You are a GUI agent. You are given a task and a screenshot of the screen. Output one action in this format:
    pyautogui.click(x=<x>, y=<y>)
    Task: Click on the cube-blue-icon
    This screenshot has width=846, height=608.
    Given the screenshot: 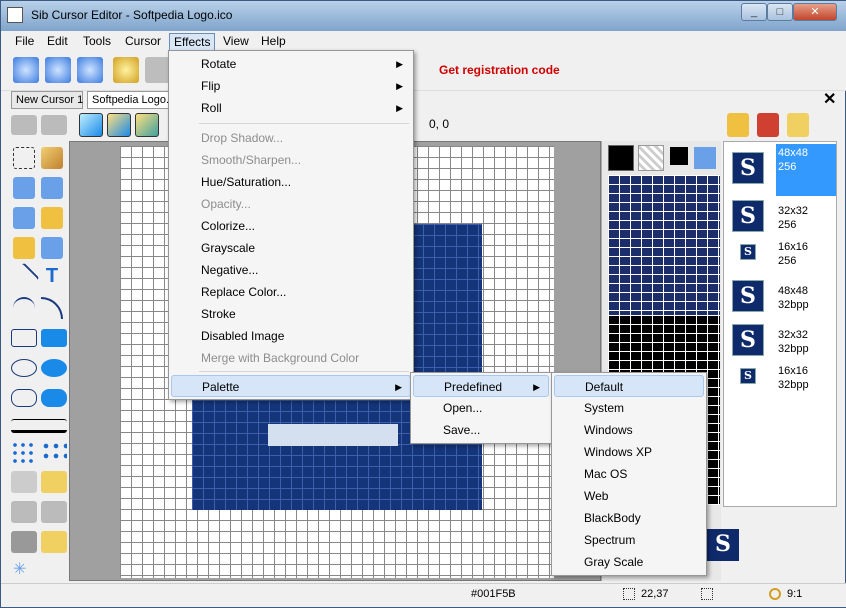 What is the action you would take?
    pyautogui.click(x=91, y=125)
    